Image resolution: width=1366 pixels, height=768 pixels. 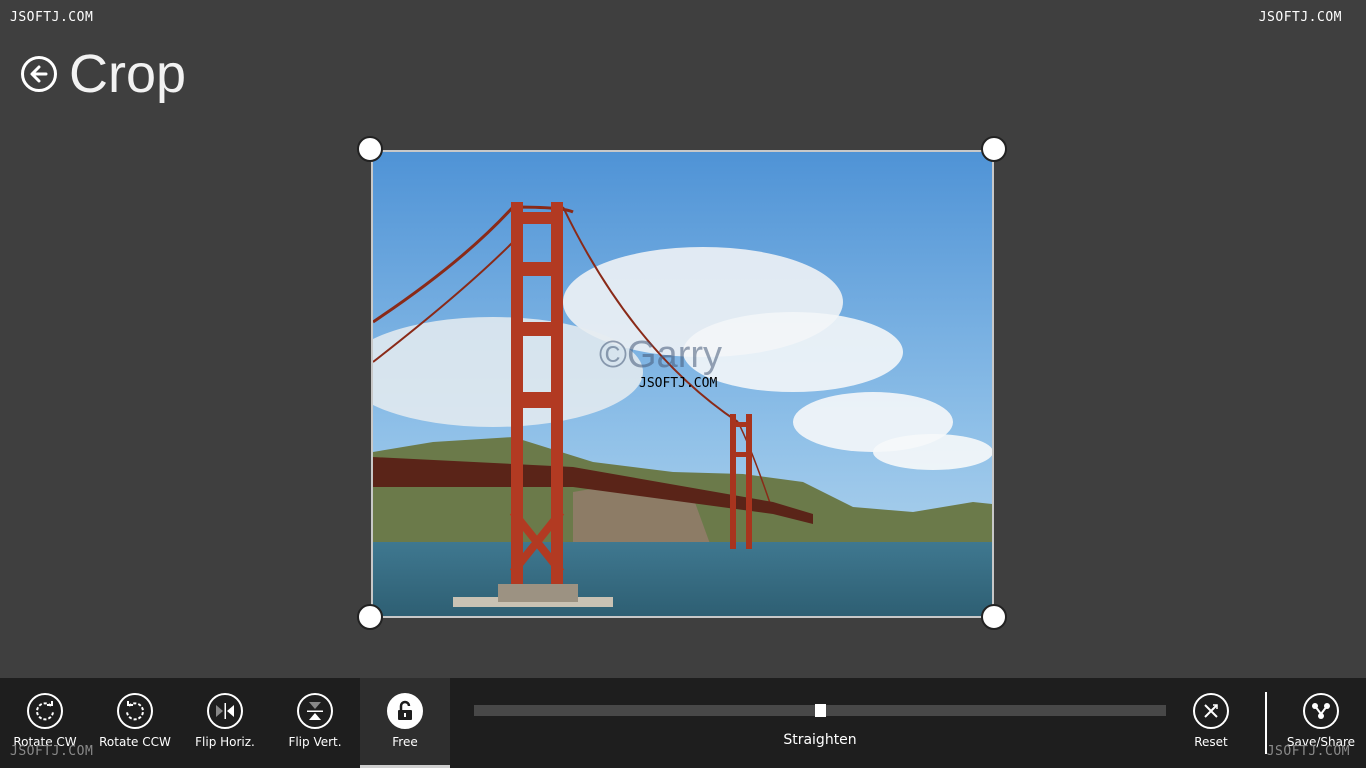 What do you see at coordinates (370, 149) in the screenshot?
I see `crop-handle-top-left` at bounding box center [370, 149].